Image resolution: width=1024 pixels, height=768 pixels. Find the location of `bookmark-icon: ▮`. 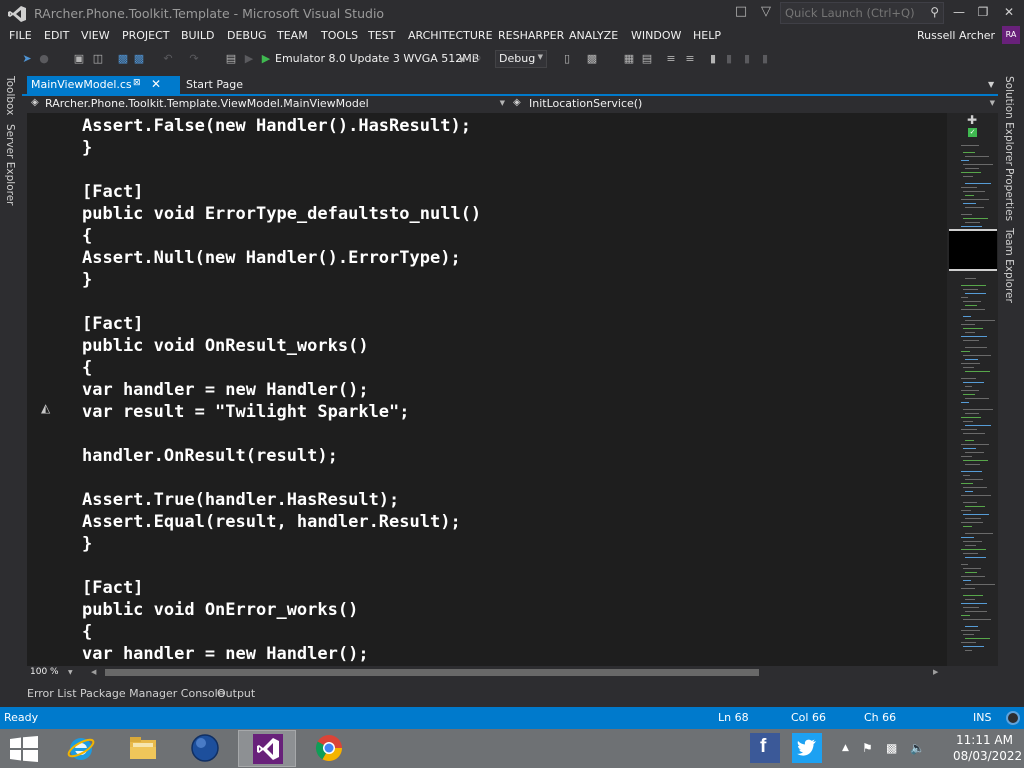

bookmark-icon: ▮ is located at coordinates (713, 59).